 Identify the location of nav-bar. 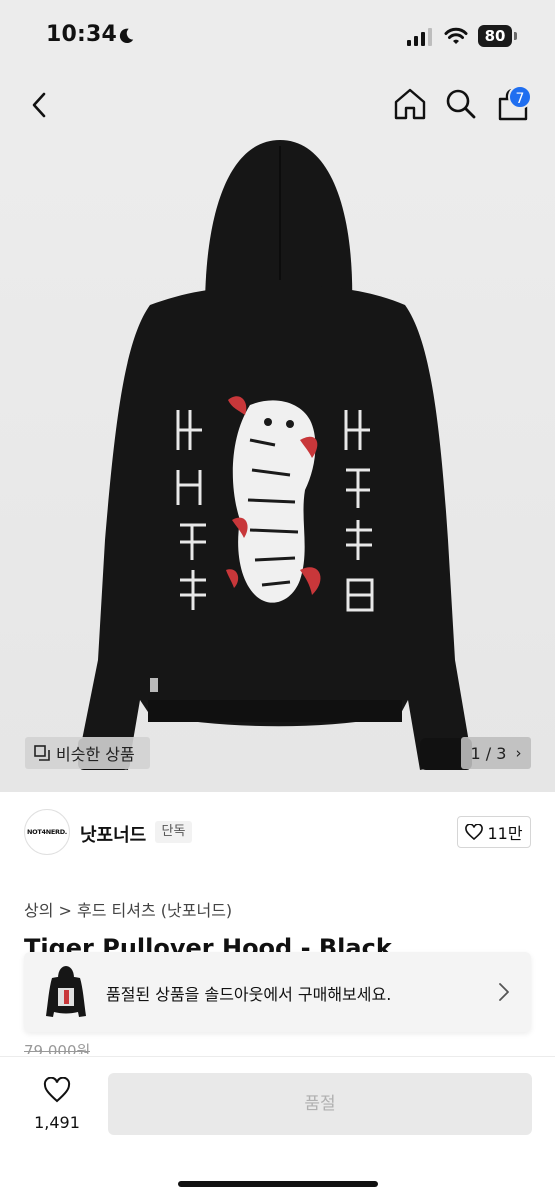
(277, 105).